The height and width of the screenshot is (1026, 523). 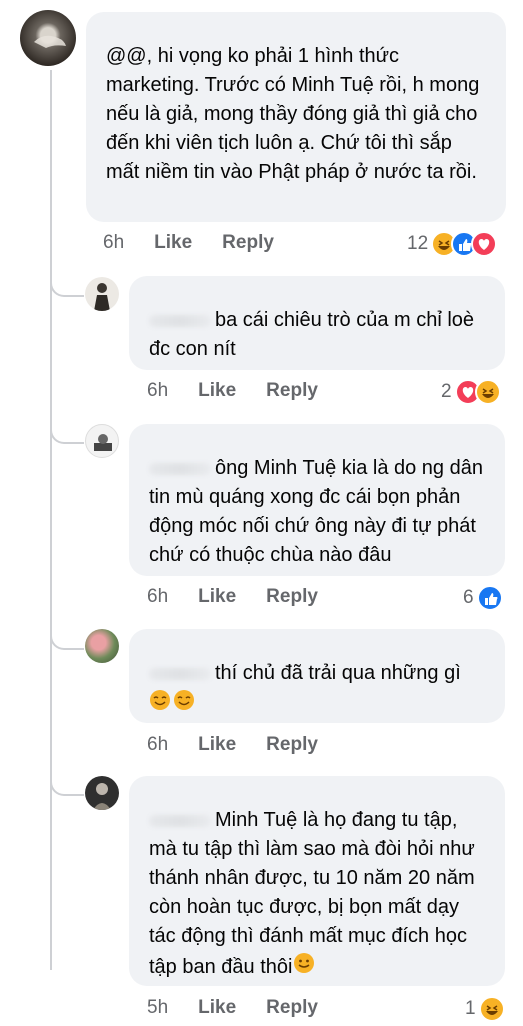 I want to click on reaction-count: 12, so click(x=418, y=243).